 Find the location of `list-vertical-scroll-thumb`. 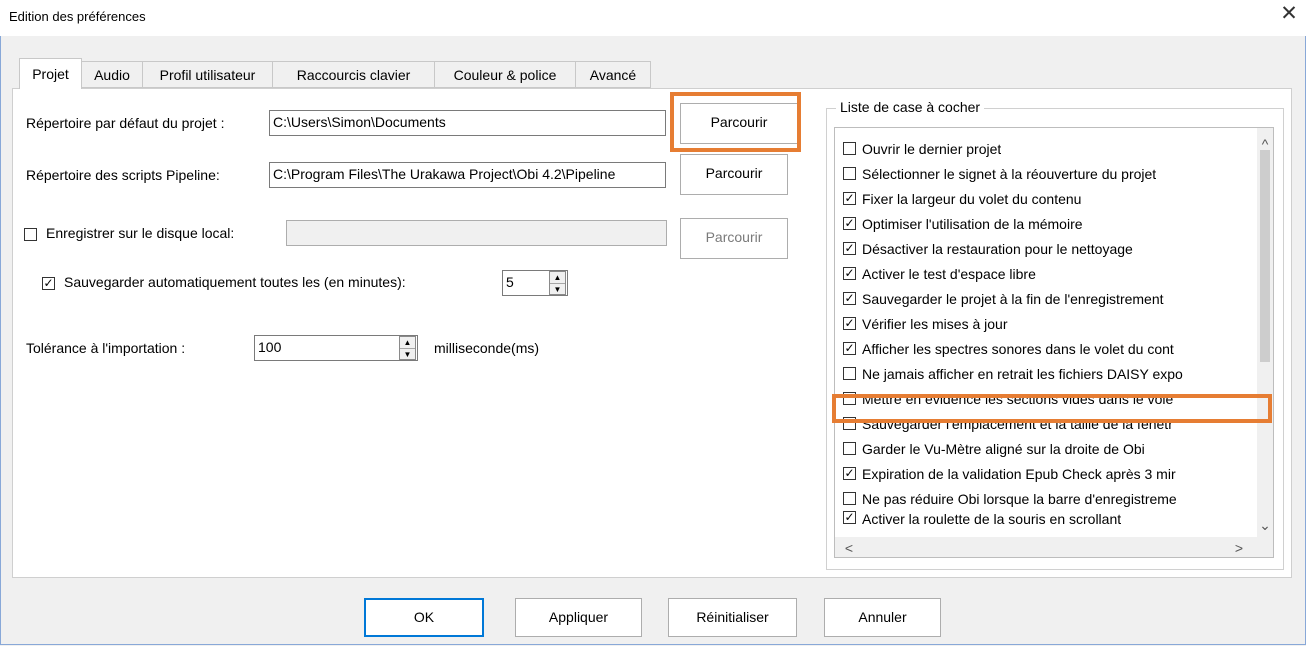

list-vertical-scroll-thumb is located at coordinates (1265, 256).